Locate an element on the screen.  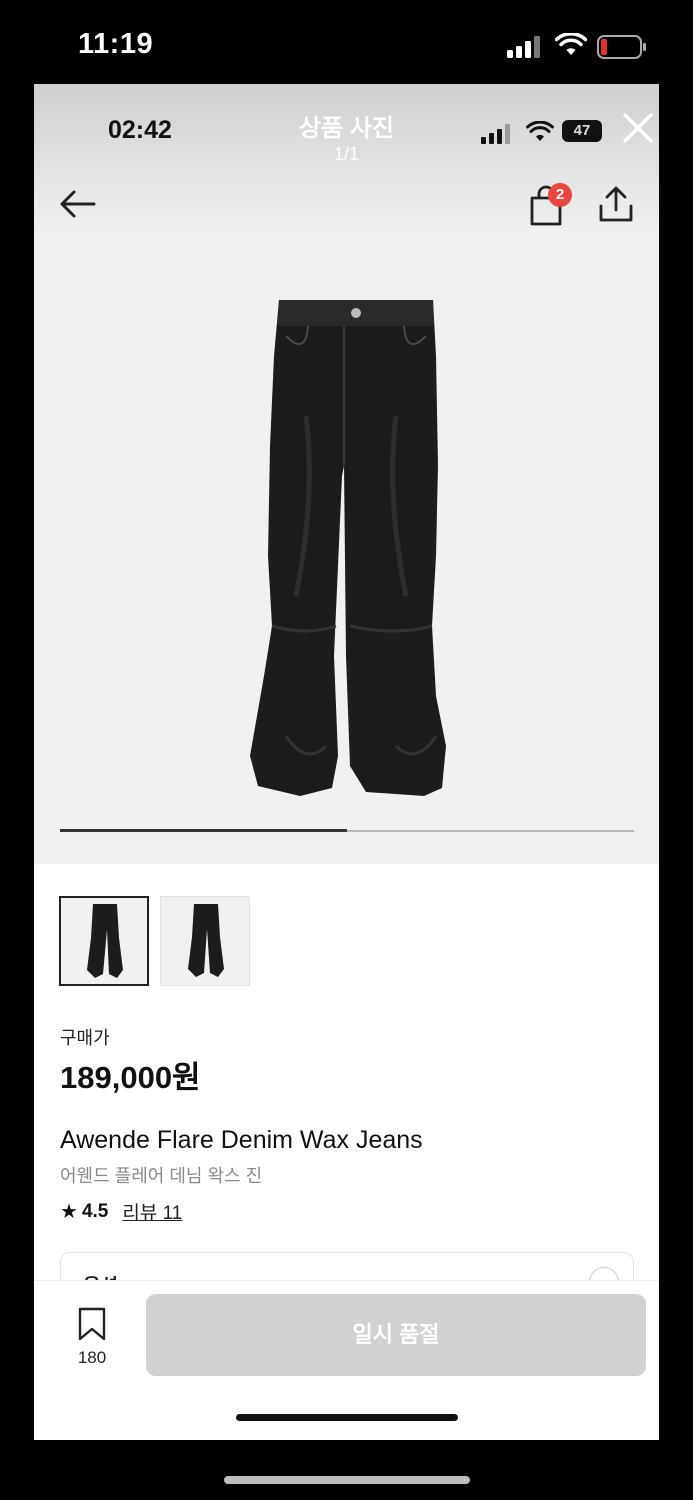
thumbnail-2-image is located at coordinates (206, 940).